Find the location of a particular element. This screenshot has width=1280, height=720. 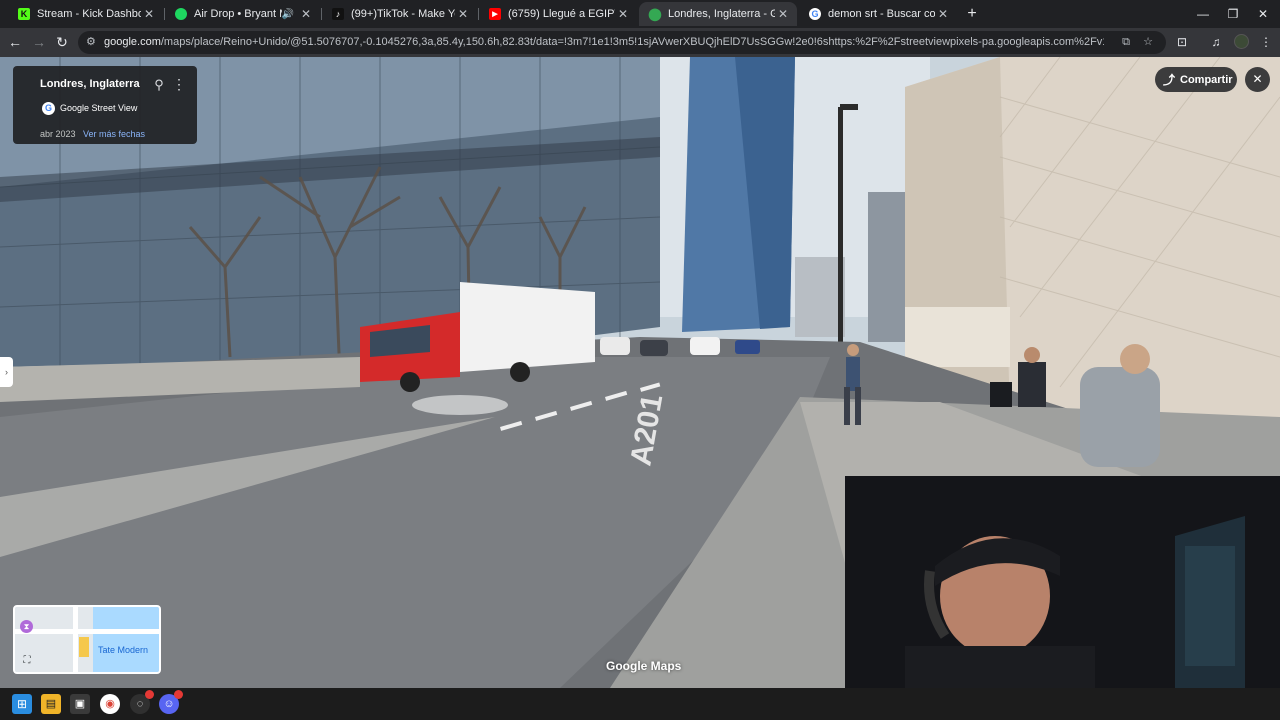

tab-title: Air Drop • Bryant Myers is located at coordinates (238, 14).